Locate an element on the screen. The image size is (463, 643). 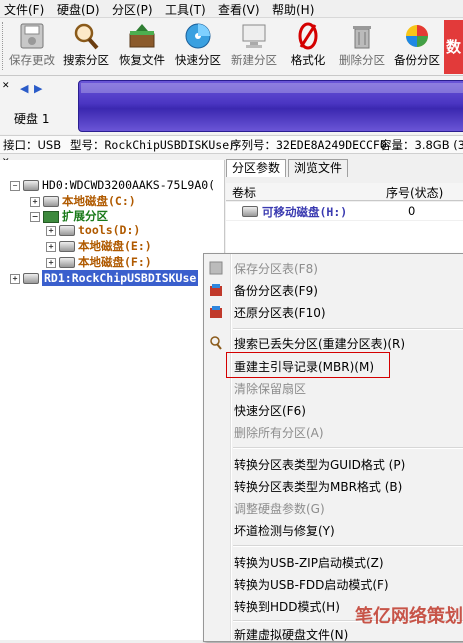
menu-clear-reserved: 清除保留扇区 is located at coordinates (270, 388).